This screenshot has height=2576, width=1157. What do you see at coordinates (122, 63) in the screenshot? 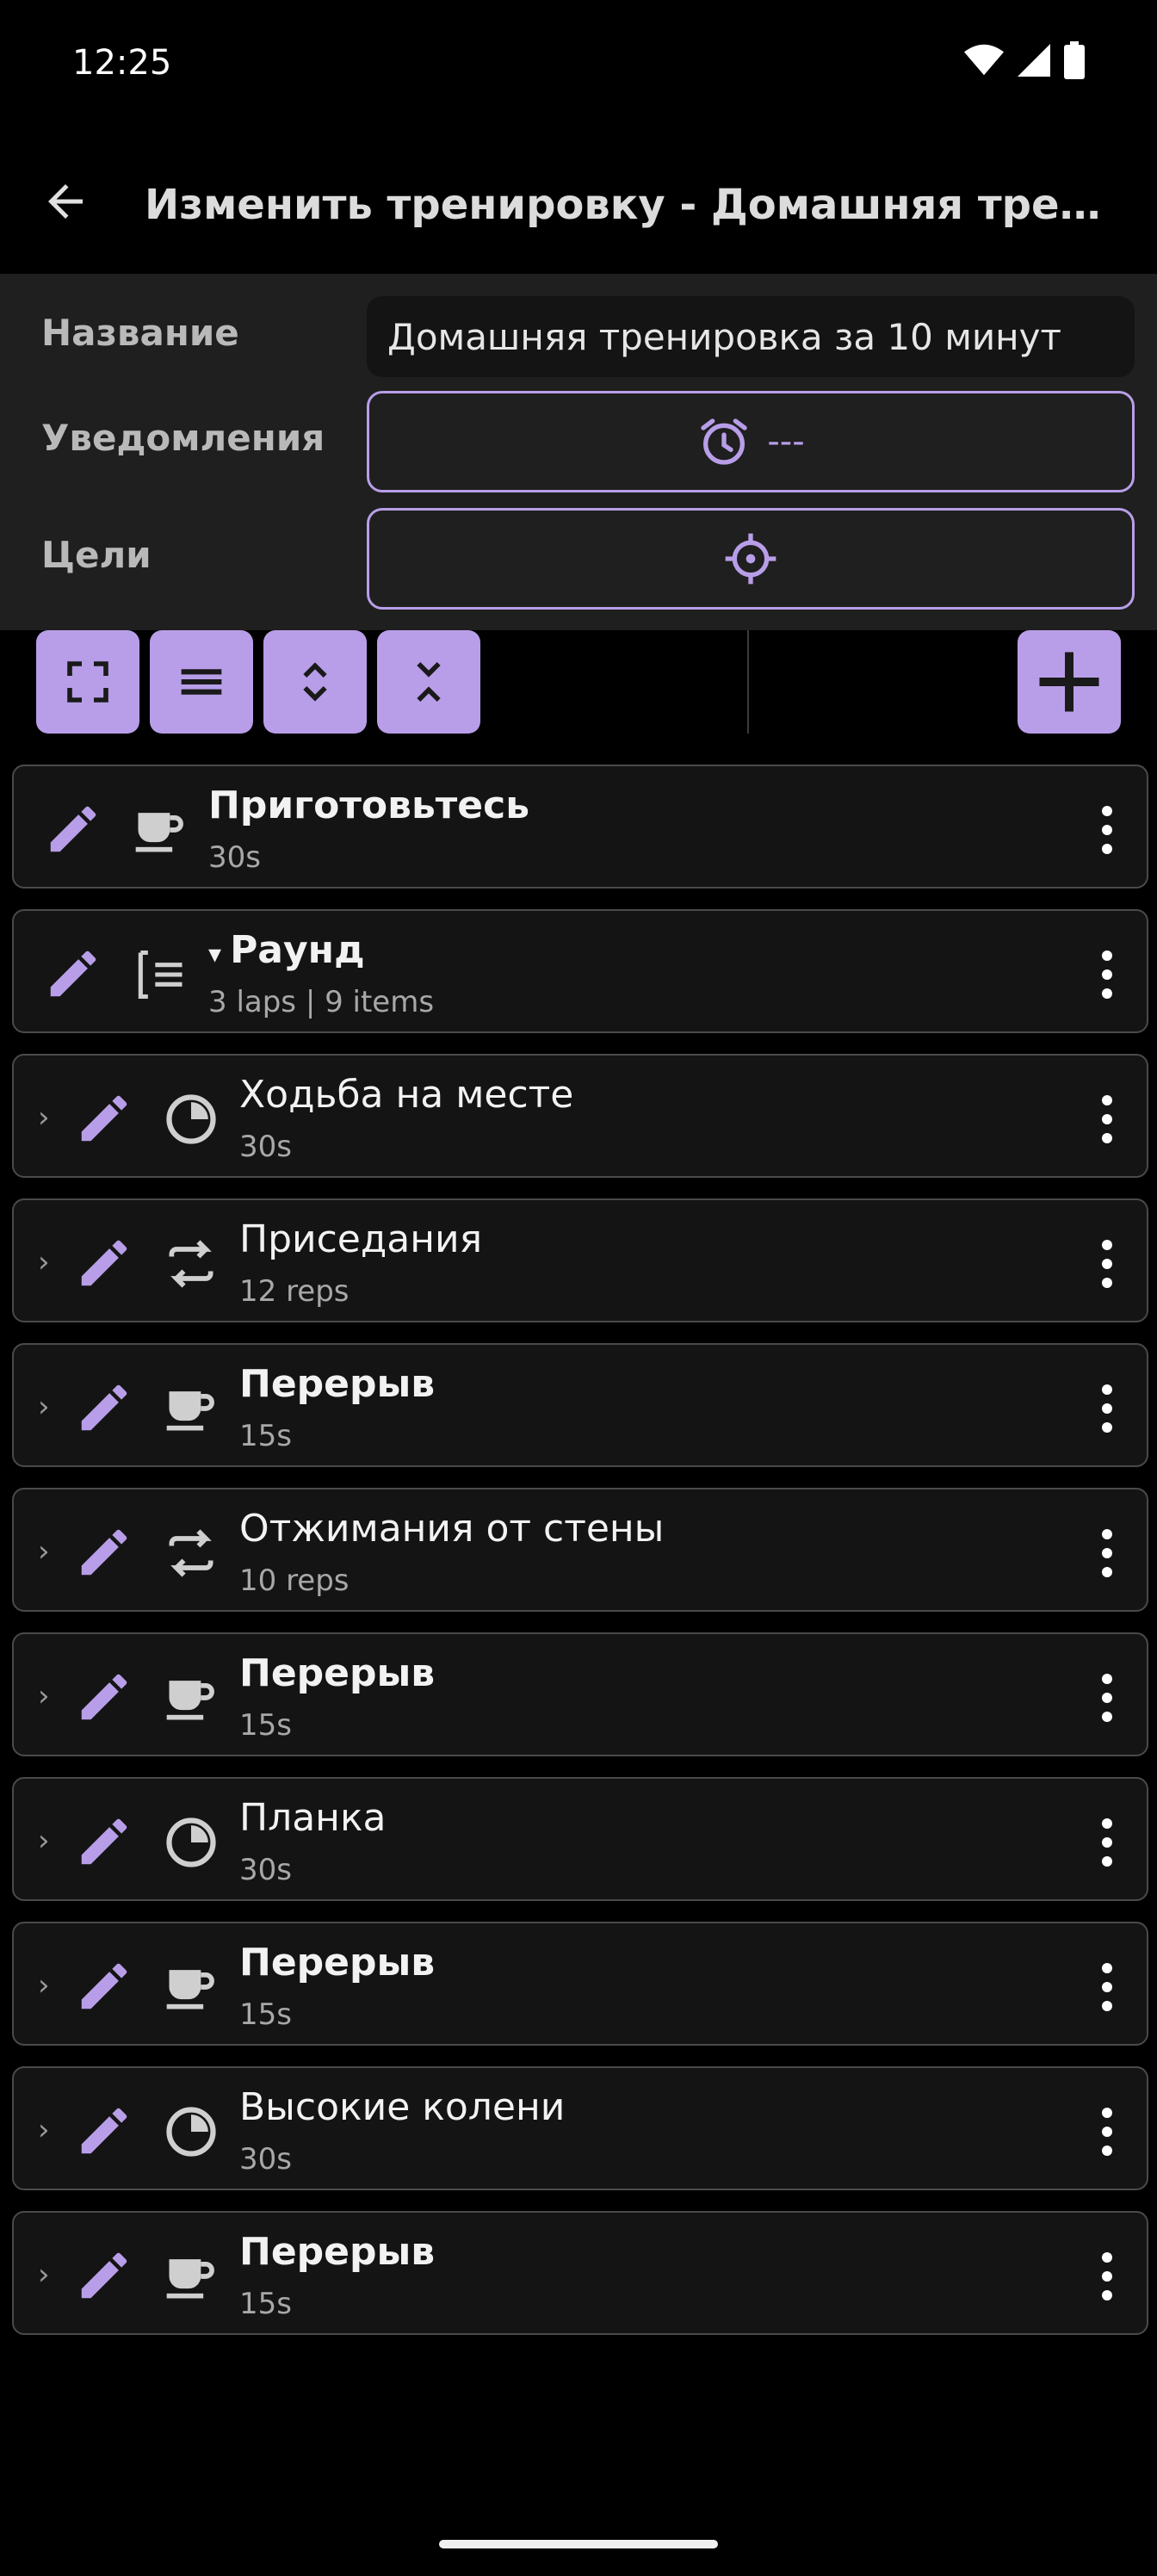
I see `status-time: 12:25` at bounding box center [122, 63].